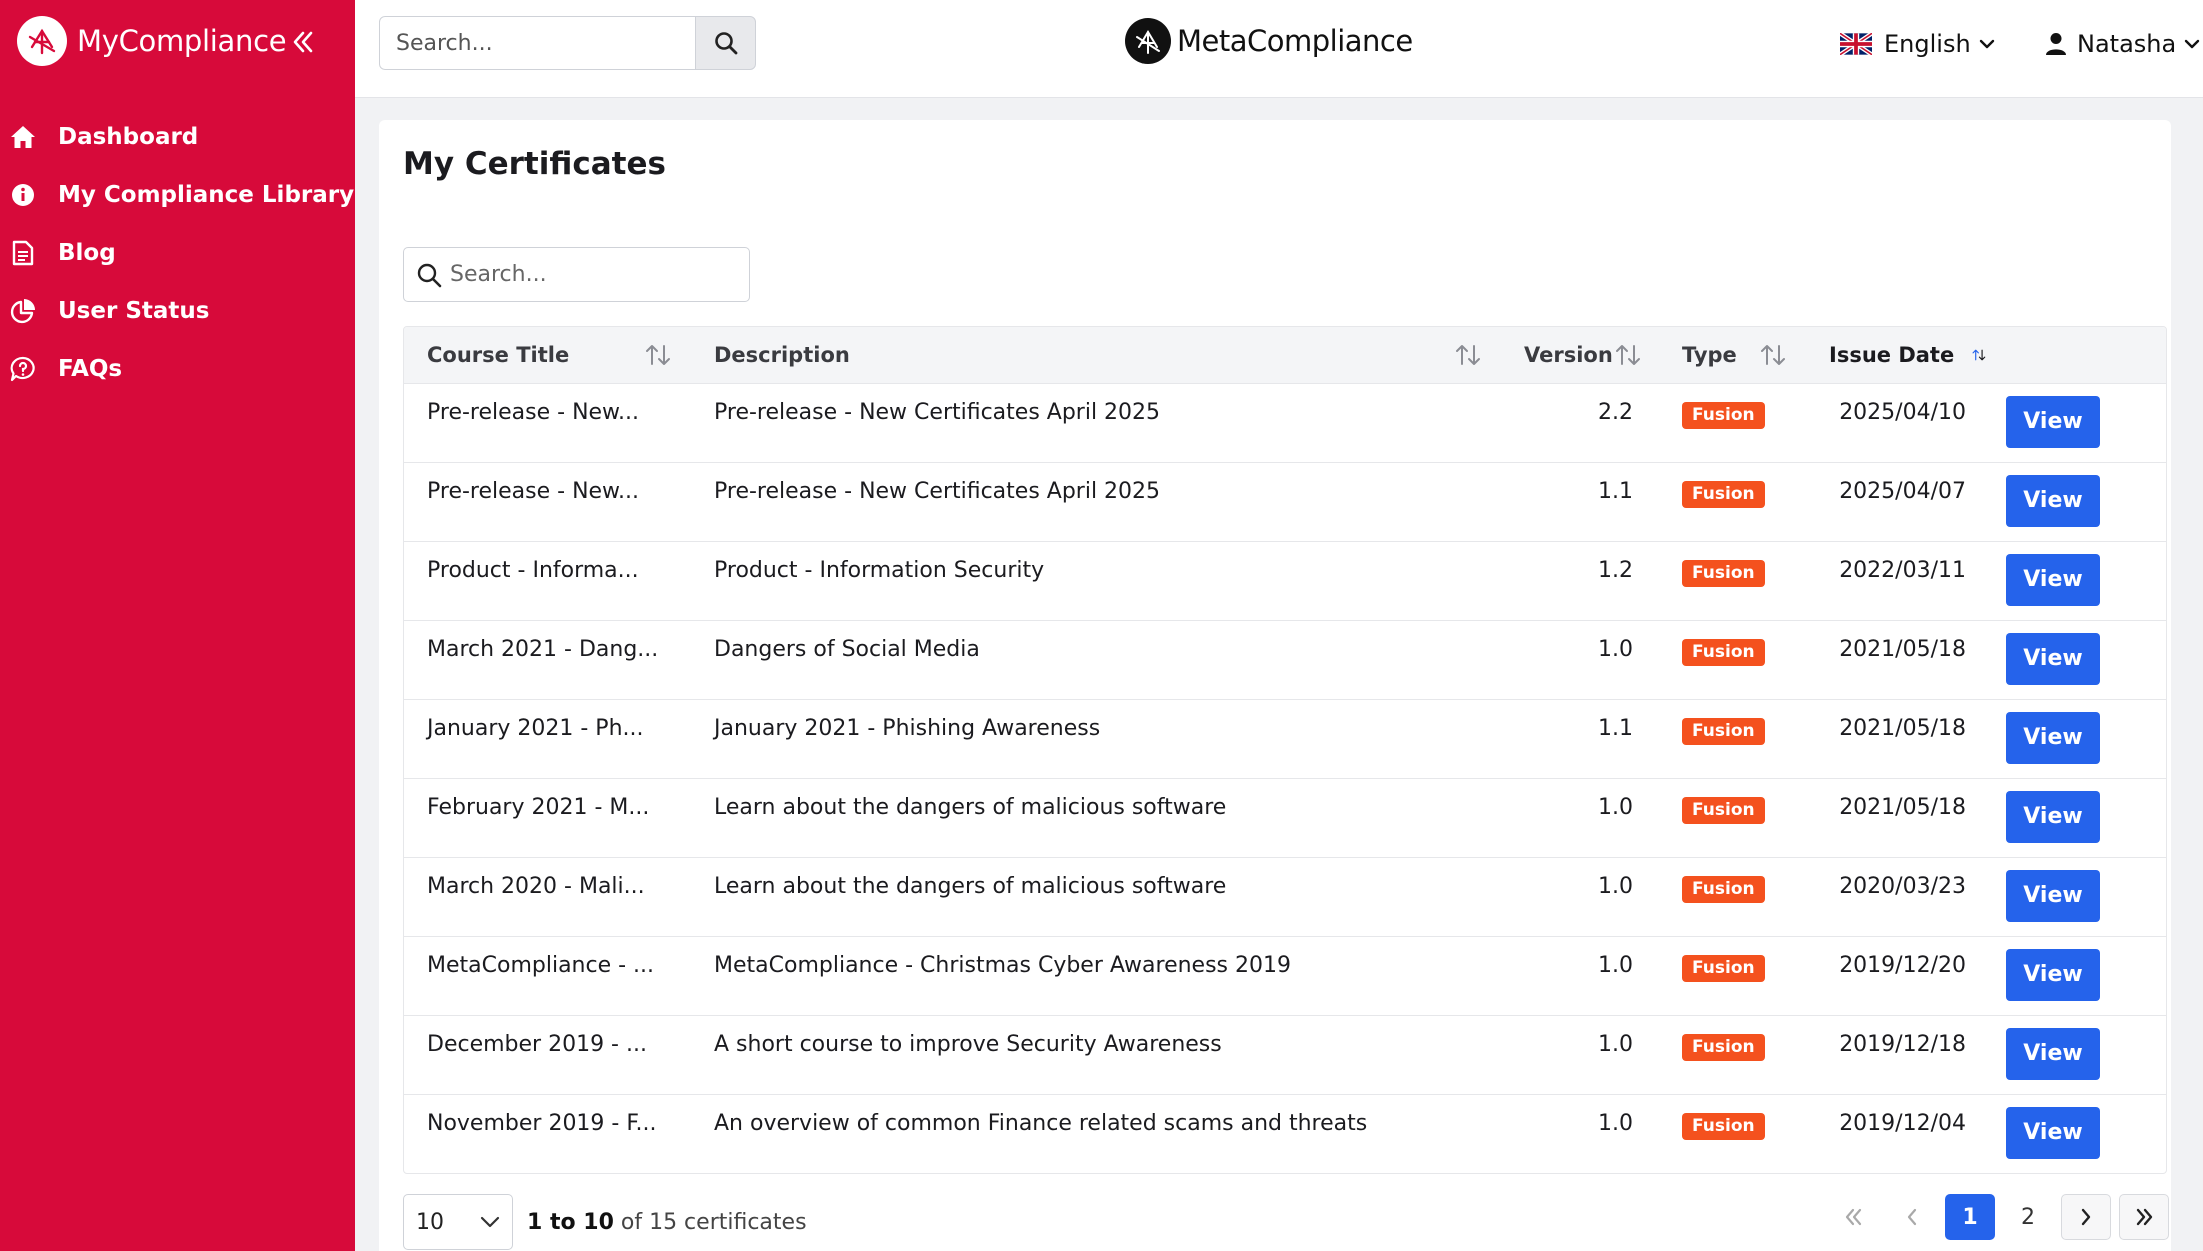  What do you see at coordinates (1096, 355) in the screenshot?
I see `column-header-description: Description` at bounding box center [1096, 355].